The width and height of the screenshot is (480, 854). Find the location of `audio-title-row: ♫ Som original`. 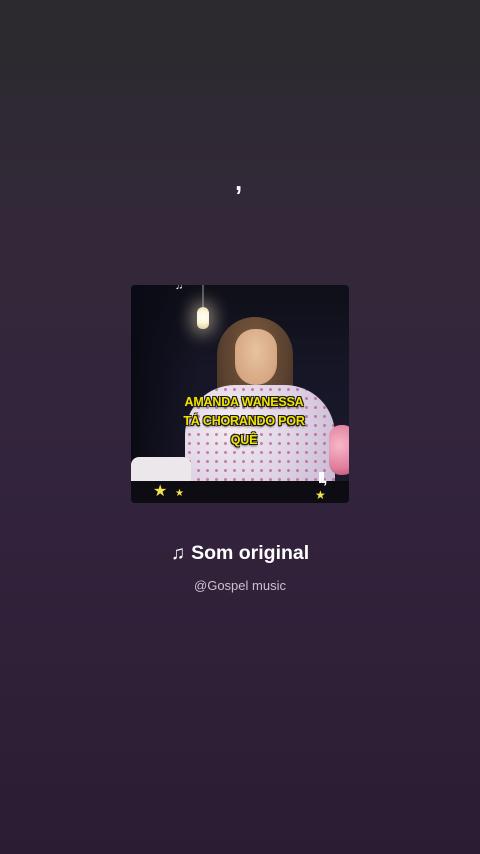

audio-title-row: ♫ Som original is located at coordinates (240, 553).